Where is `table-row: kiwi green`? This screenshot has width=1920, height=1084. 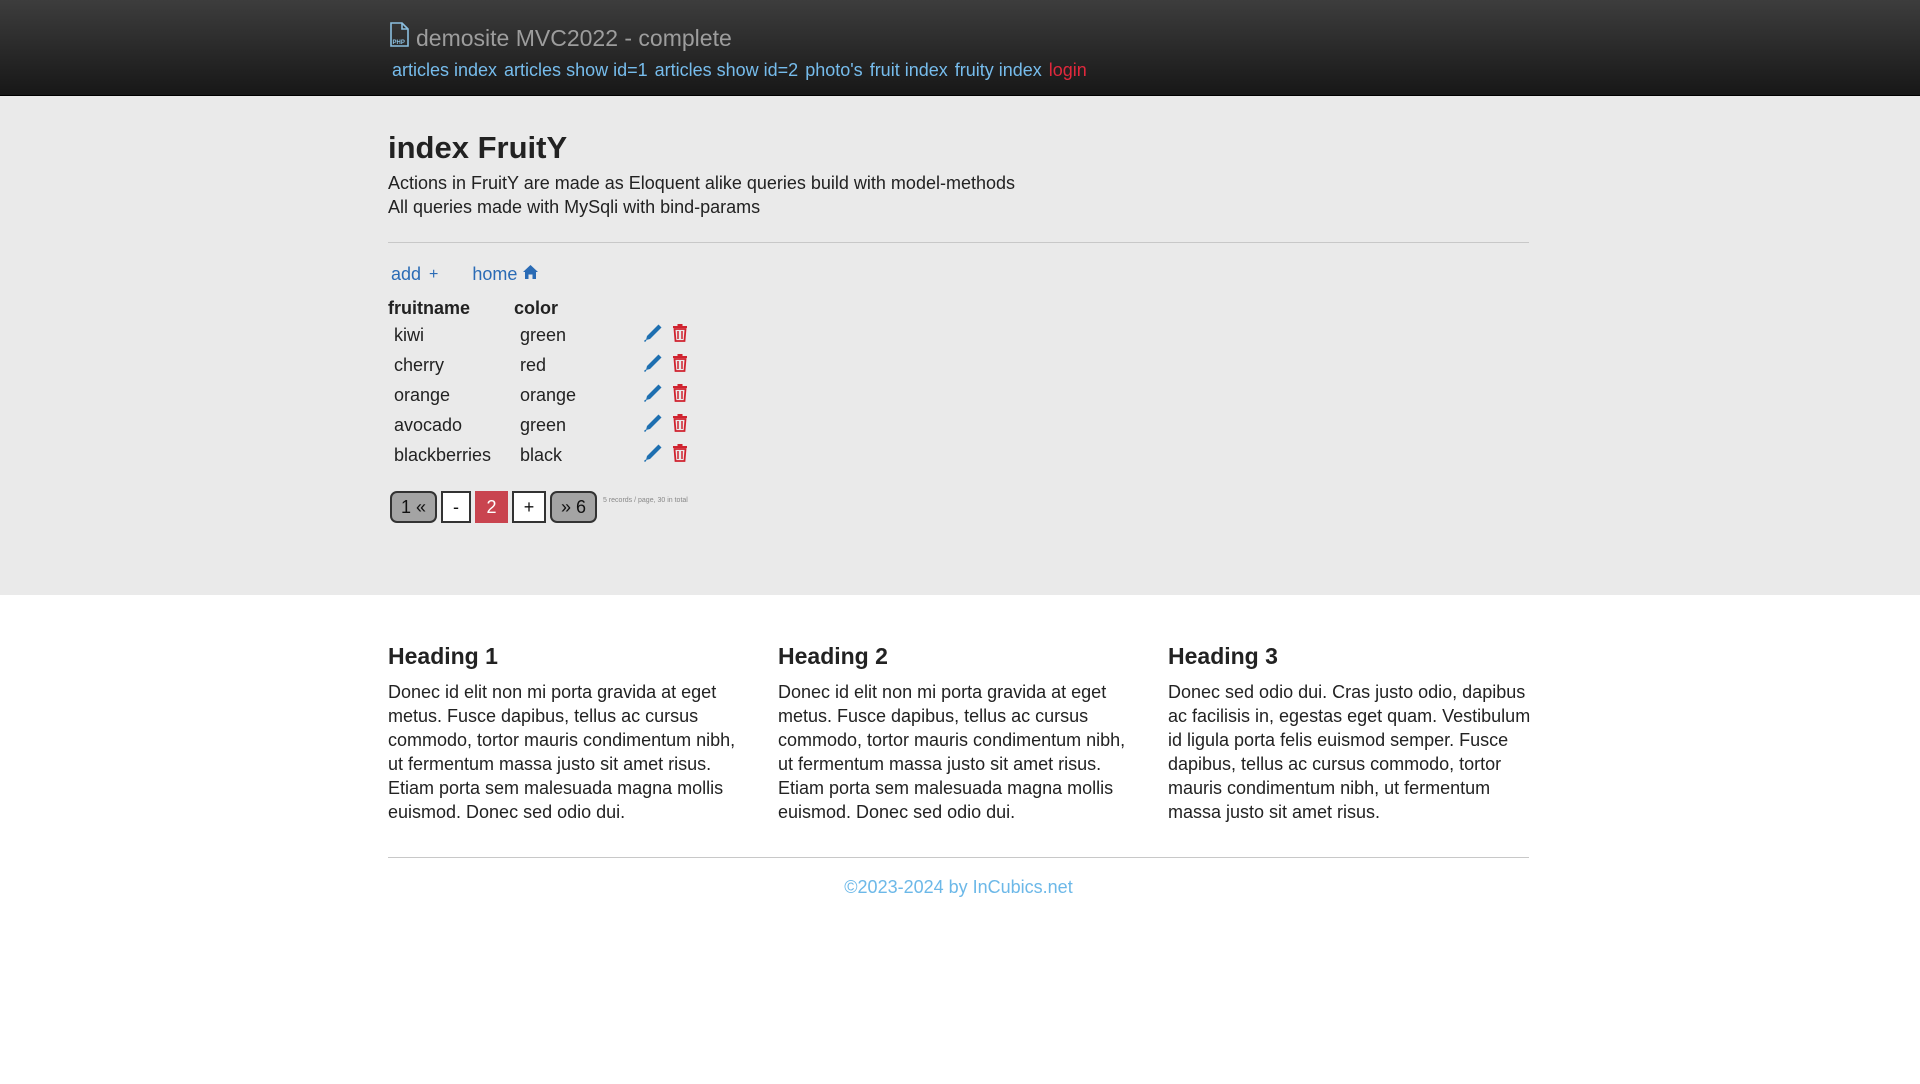
table-row: kiwi green is located at coordinates (538, 335).